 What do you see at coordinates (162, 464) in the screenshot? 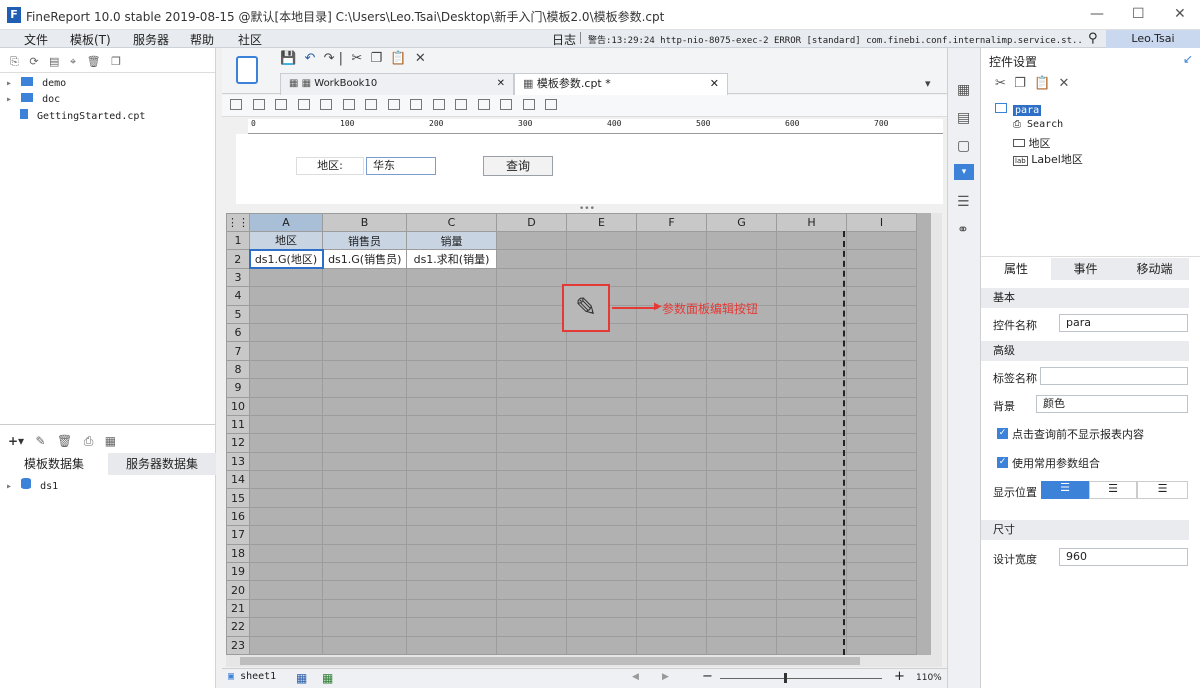
I see `tab-server-datasets: 服务器数据集` at bounding box center [162, 464].